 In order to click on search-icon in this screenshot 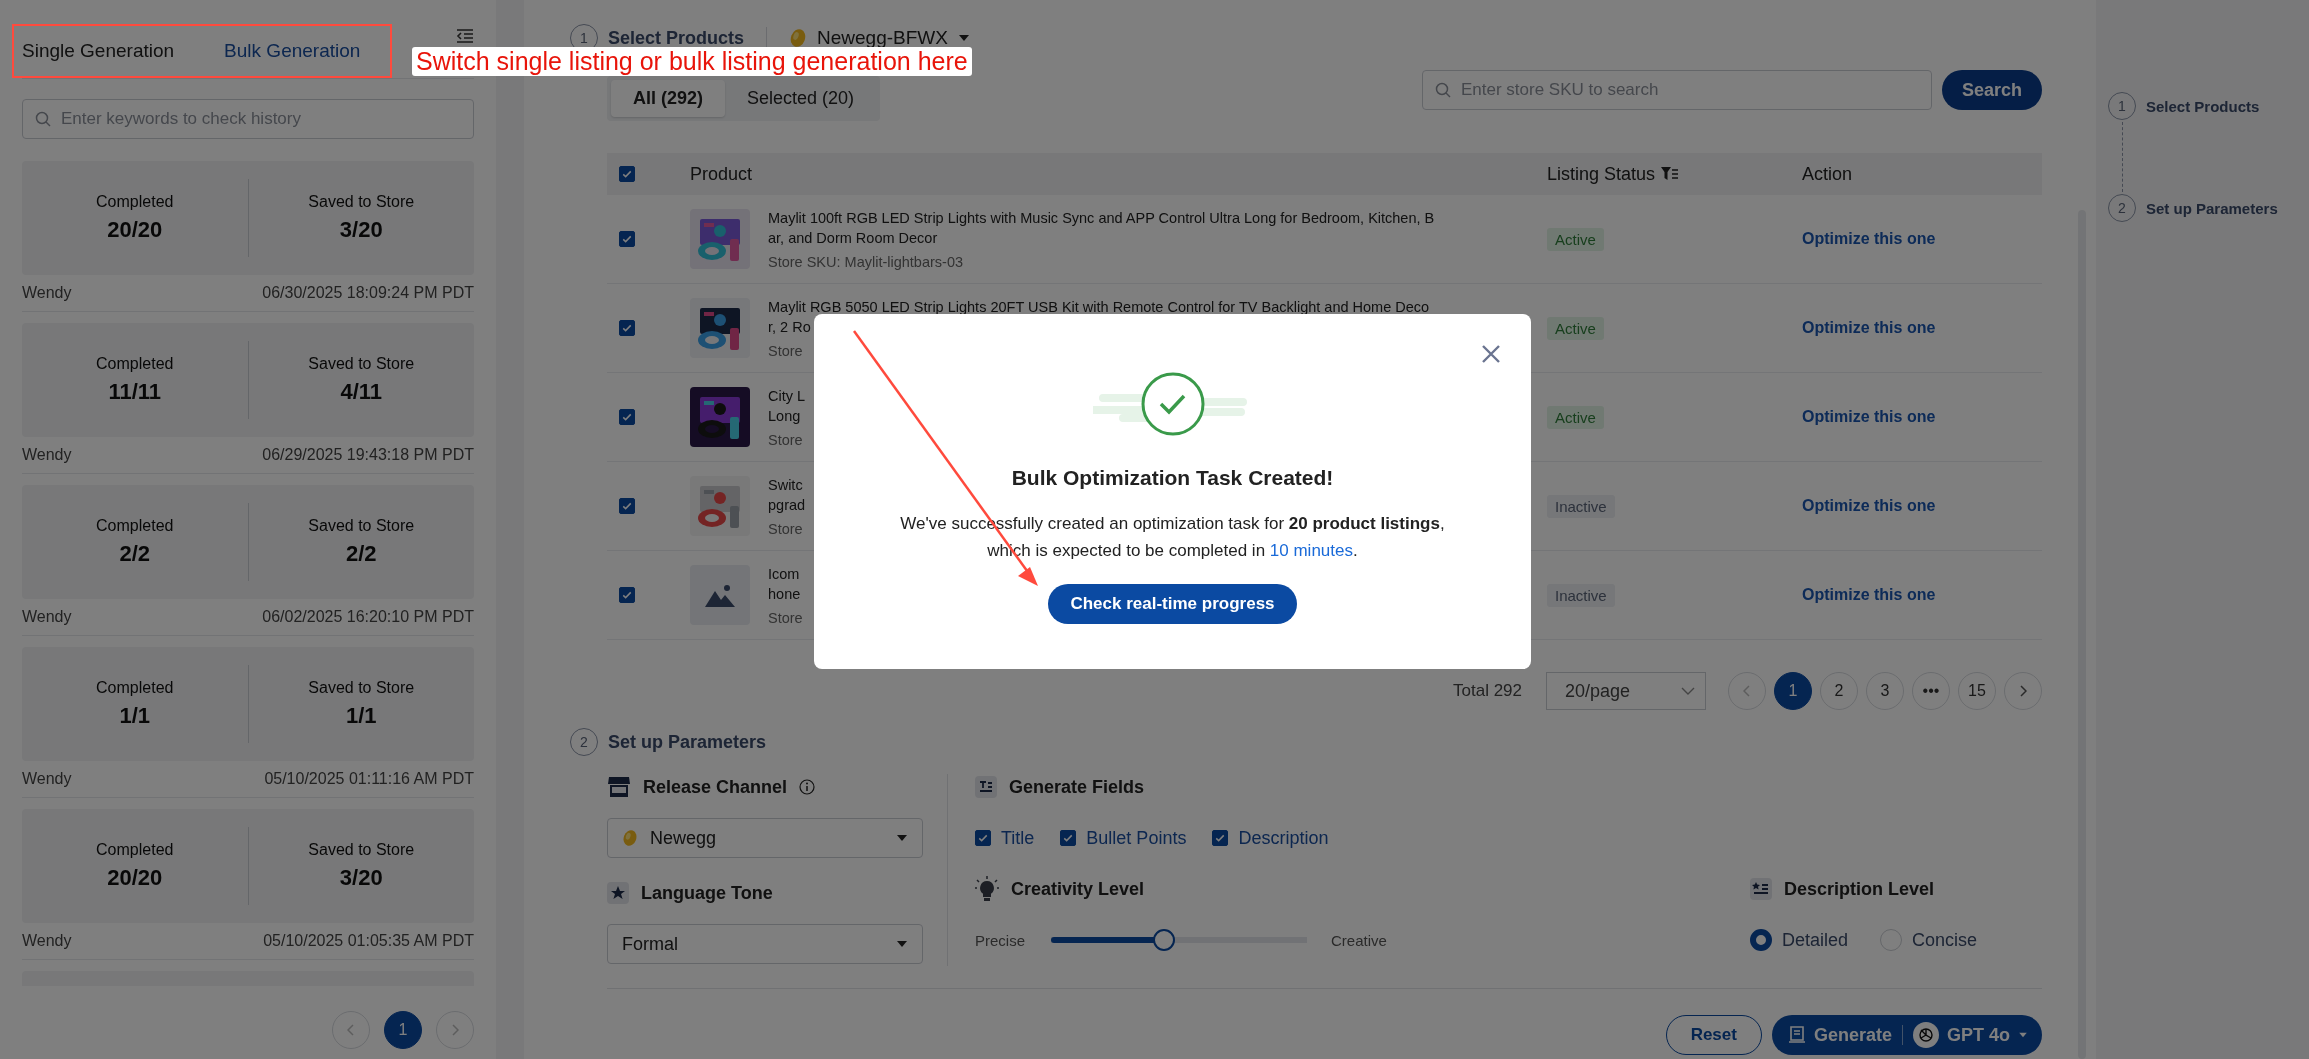, I will do `click(43, 119)`.